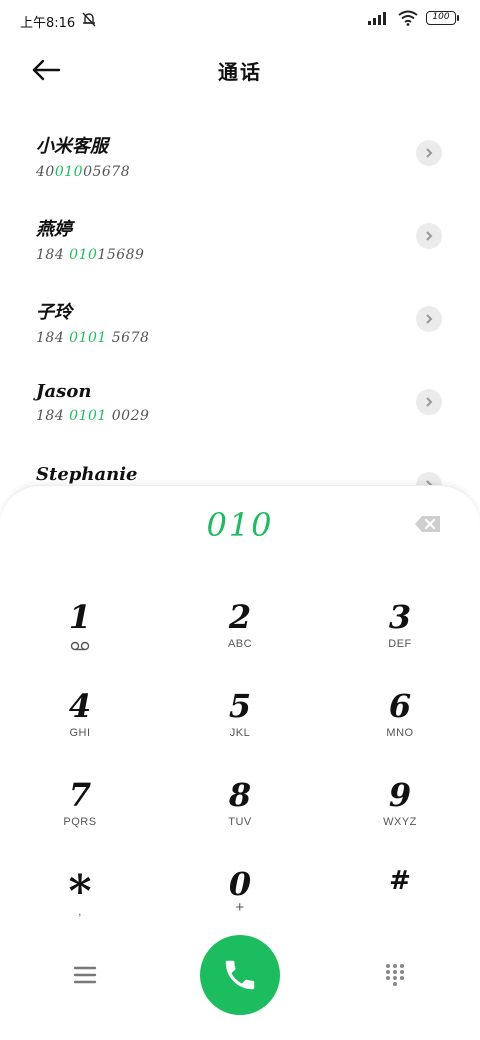 The height and width of the screenshot is (1040, 480). Describe the element at coordinates (400, 881) in the screenshot. I see `key-digit: #` at that location.